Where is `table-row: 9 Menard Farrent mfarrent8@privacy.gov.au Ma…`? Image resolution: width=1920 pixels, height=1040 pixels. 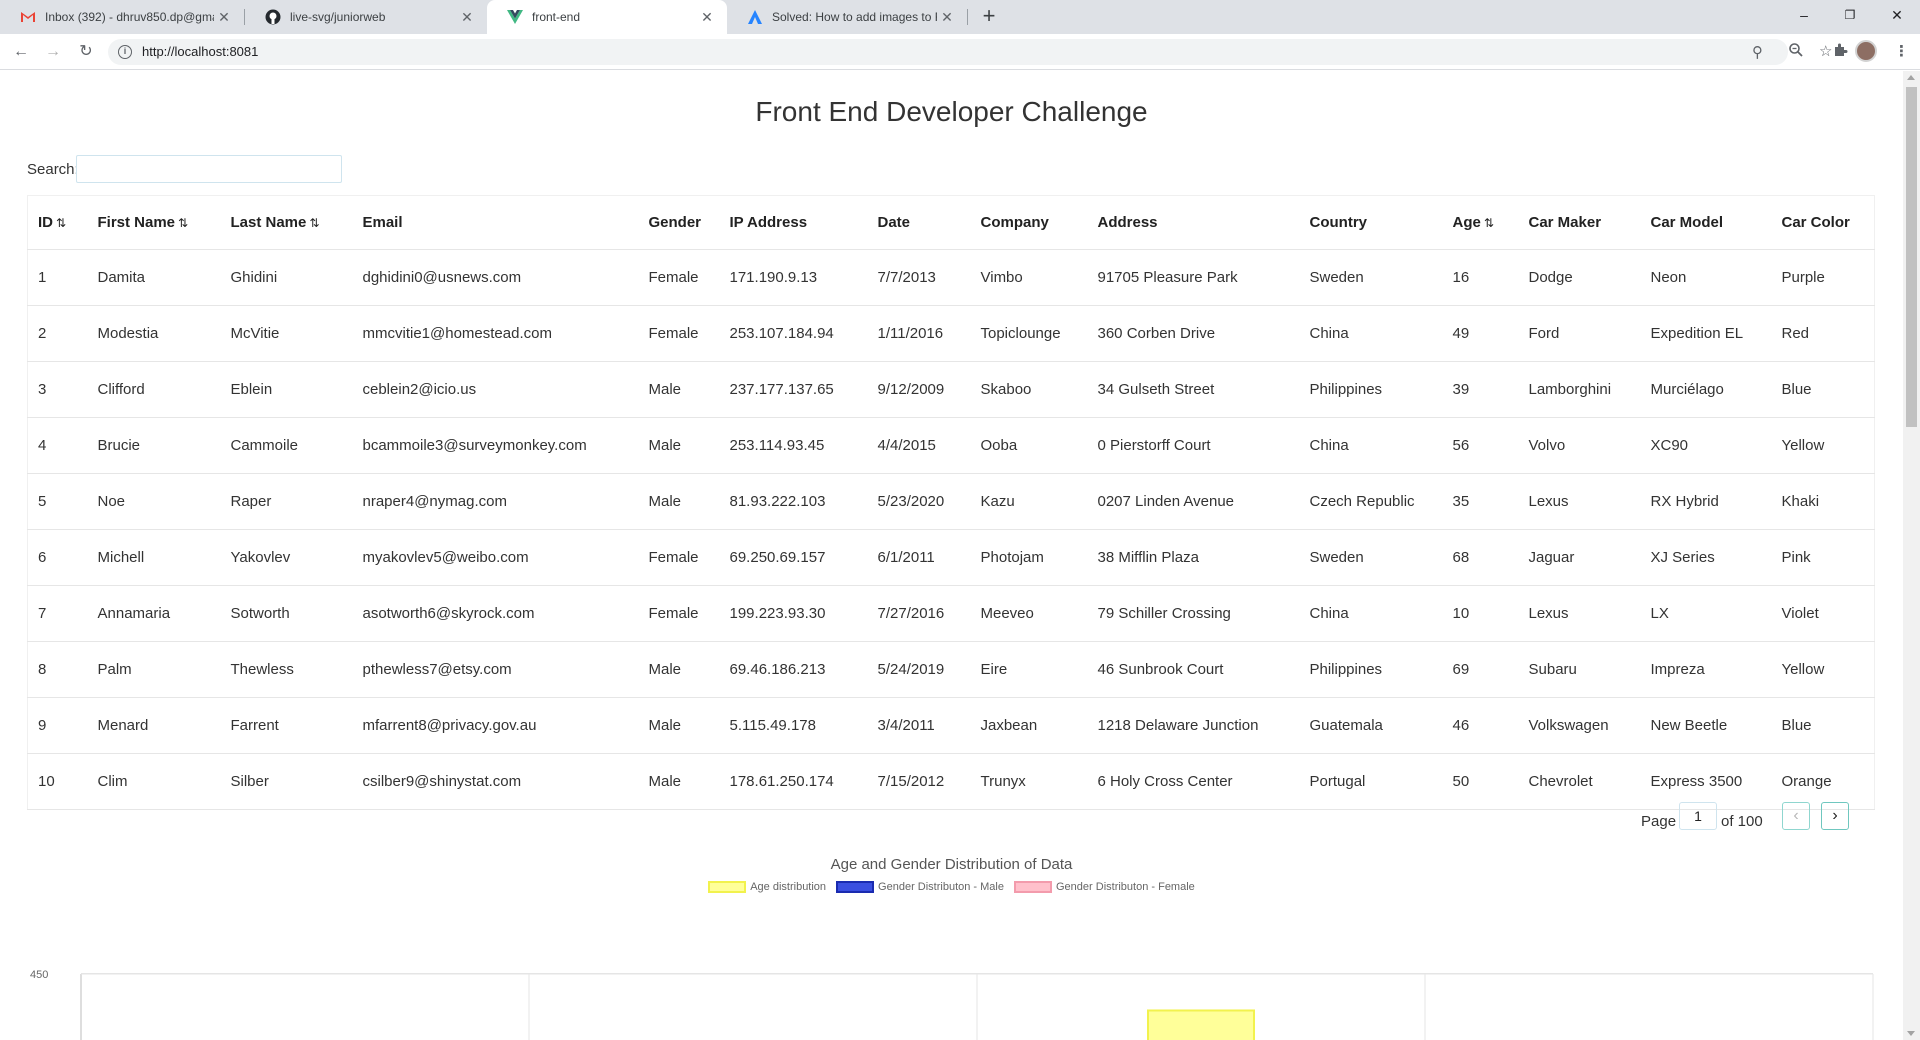
table-row: 9 Menard Farrent mfarrent8@privacy.gov.au Ma… is located at coordinates (951, 725).